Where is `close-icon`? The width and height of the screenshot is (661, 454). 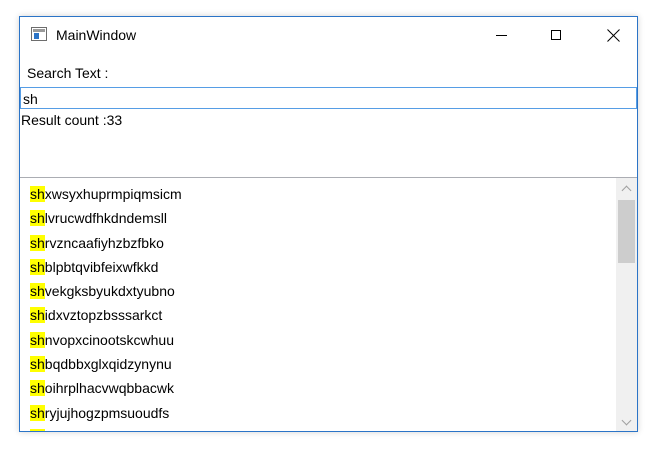
close-icon is located at coordinates (613, 35).